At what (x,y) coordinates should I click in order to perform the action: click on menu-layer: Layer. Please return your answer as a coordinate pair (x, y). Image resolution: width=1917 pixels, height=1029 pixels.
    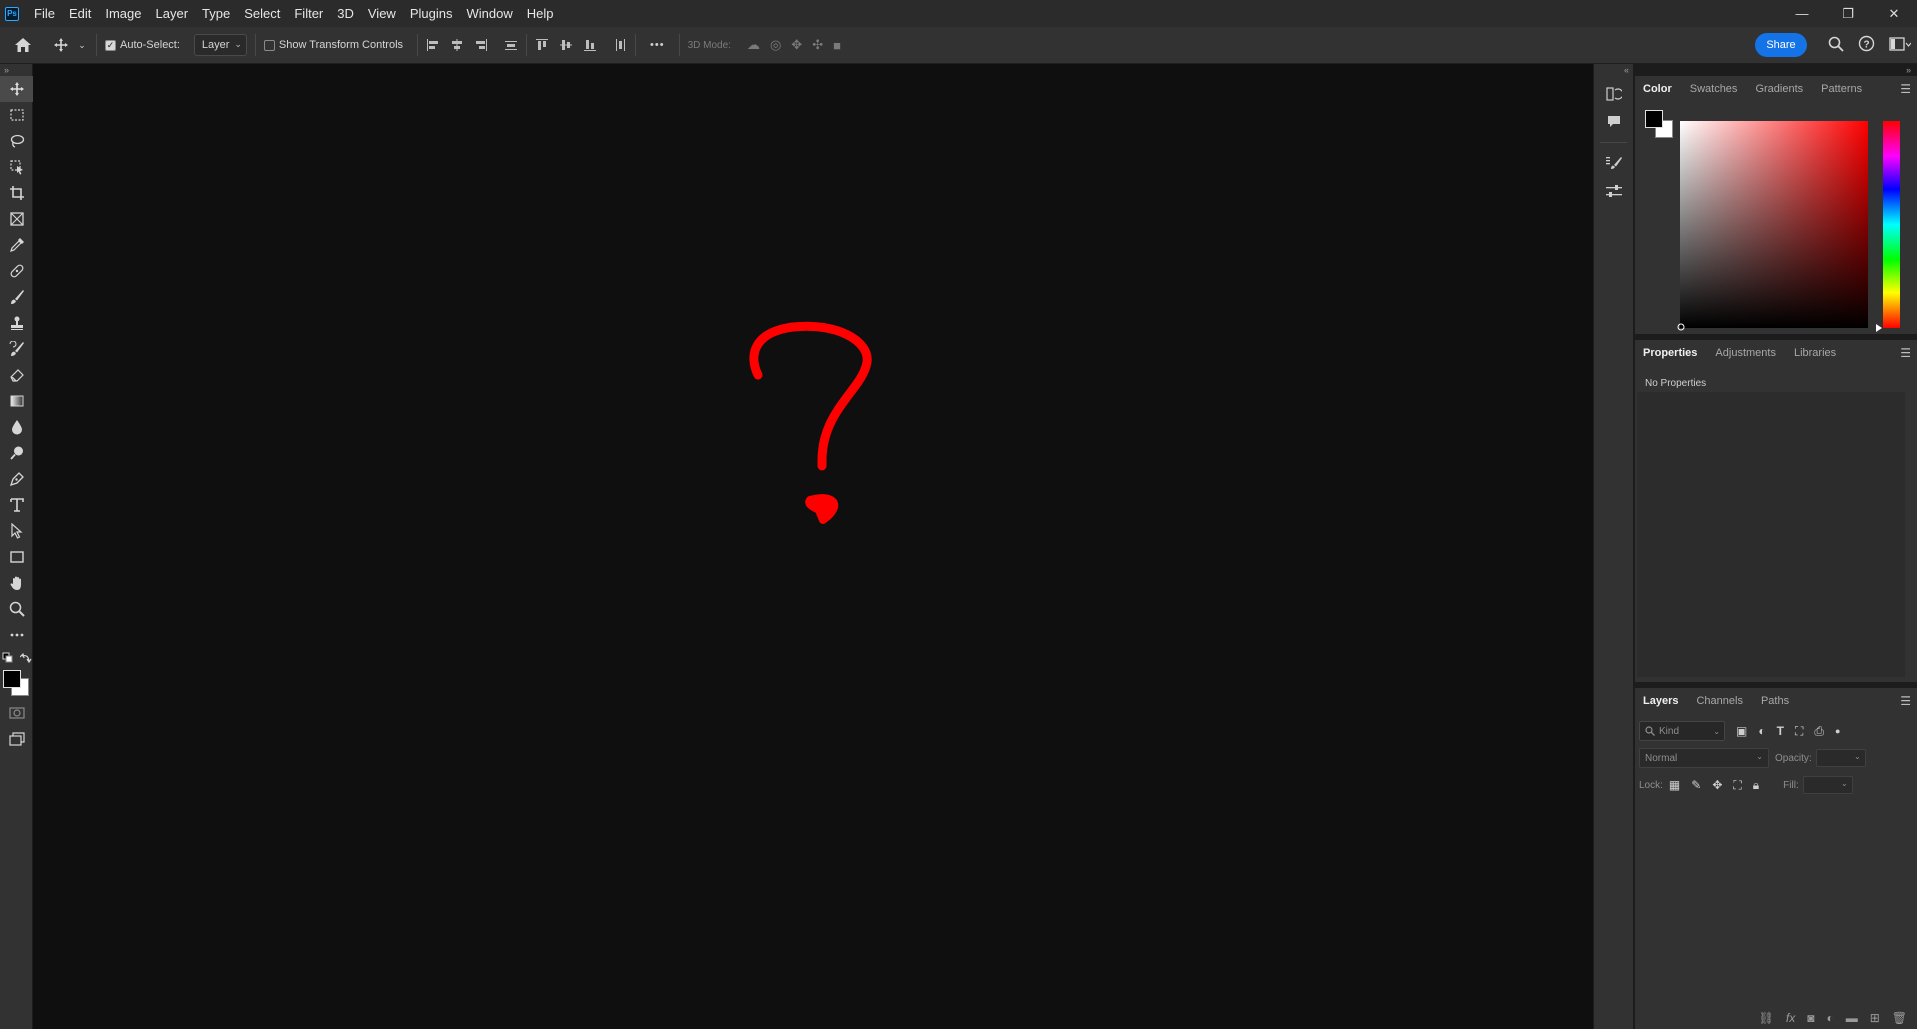
    Looking at the image, I should click on (172, 13).